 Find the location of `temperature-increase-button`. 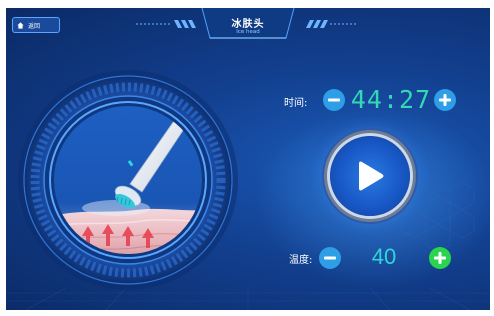

temperature-increase-button is located at coordinates (440, 258).